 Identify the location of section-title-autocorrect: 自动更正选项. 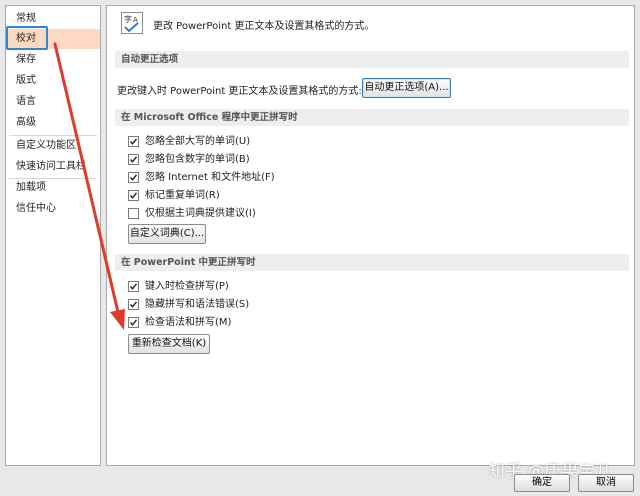
(372, 59).